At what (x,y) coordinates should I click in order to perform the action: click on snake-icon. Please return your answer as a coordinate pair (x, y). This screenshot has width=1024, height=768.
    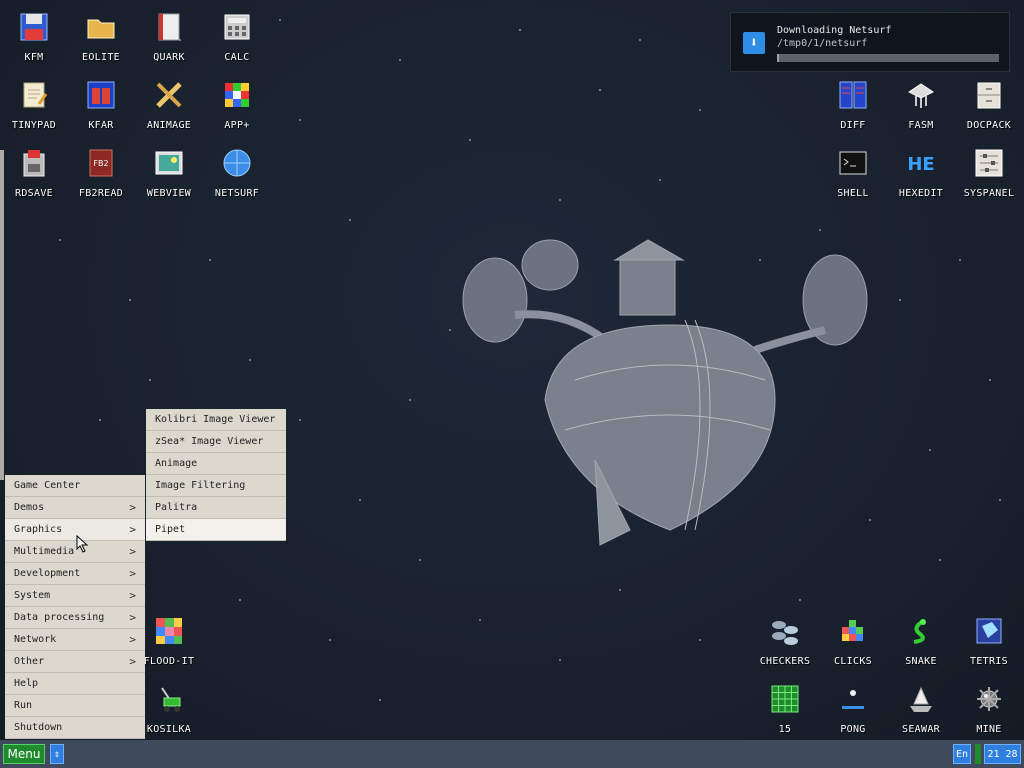
    Looking at the image, I should click on (921, 631).